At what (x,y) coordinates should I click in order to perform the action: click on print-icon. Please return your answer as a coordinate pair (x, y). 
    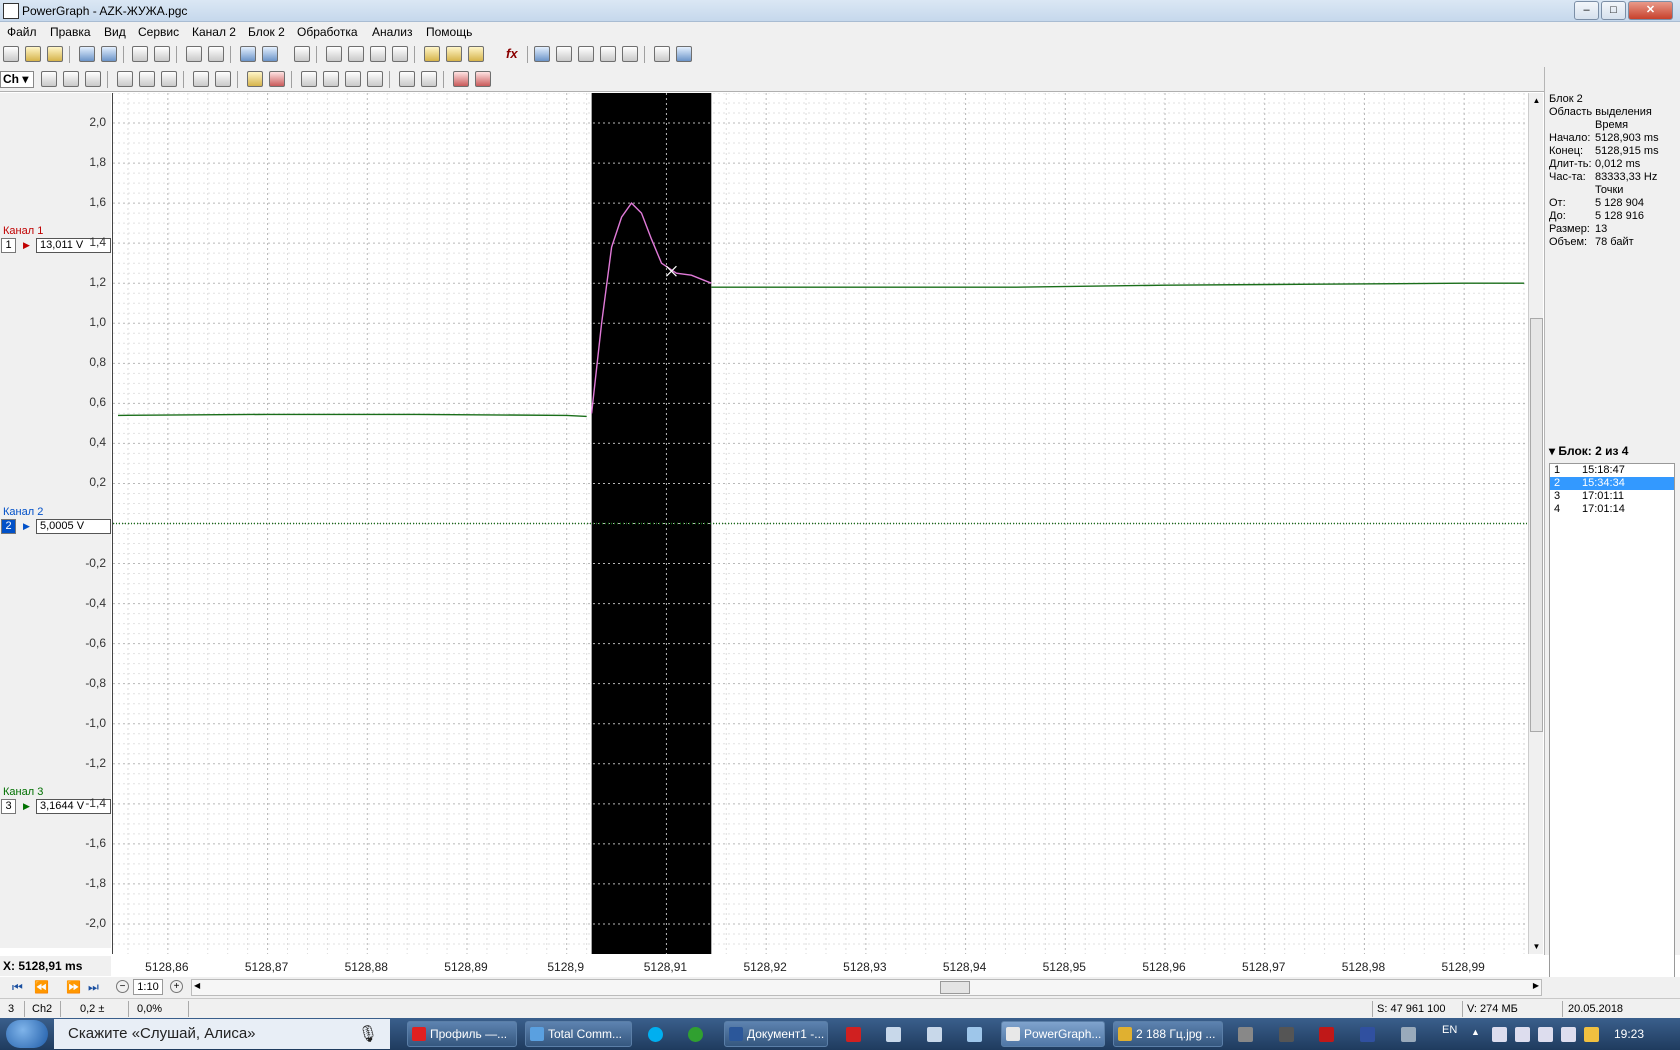
    Looking at the image, I should click on (140, 54).